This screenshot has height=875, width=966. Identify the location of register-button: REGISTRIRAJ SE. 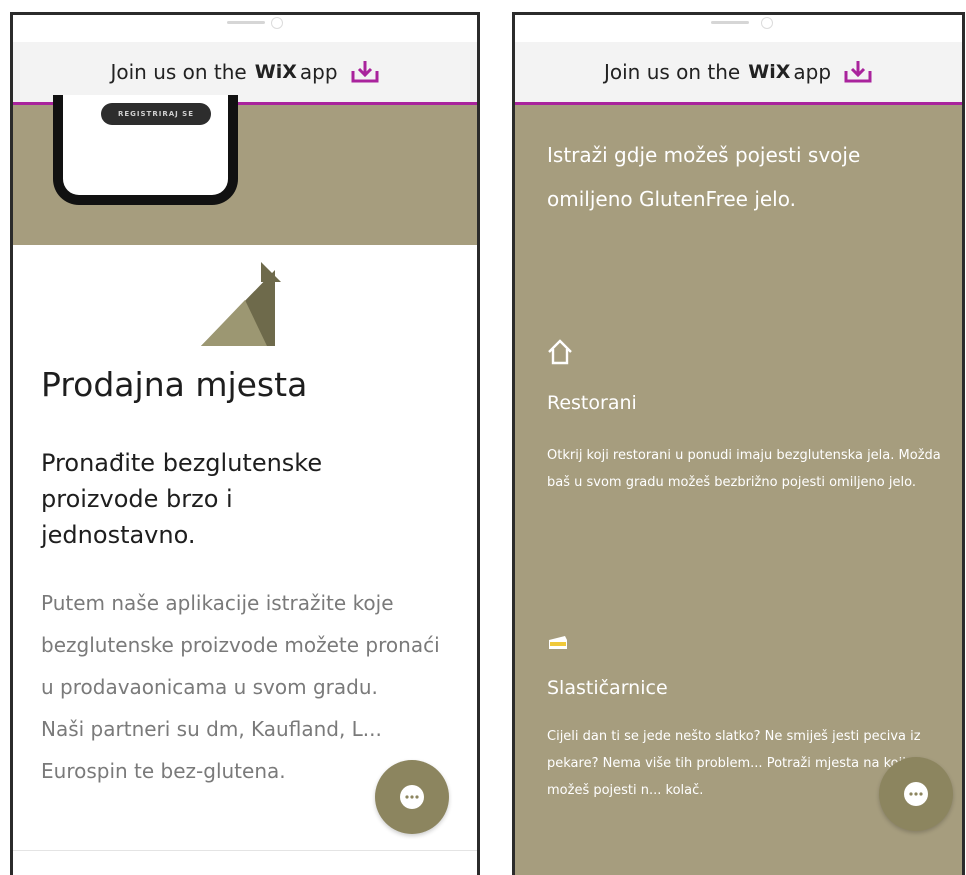
(156, 114).